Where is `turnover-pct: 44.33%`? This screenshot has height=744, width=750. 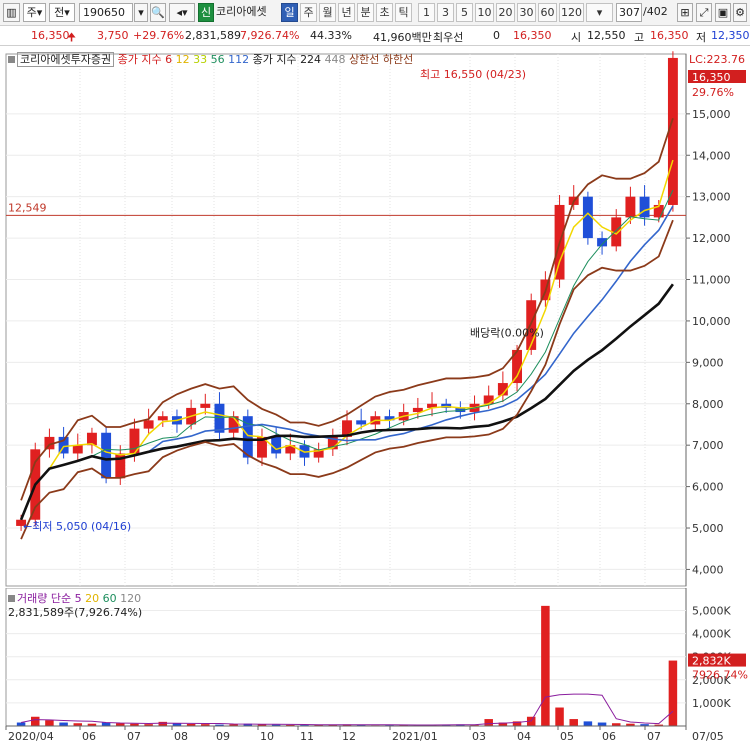 turnover-pct: 44.33% is located at coordinates (331, 35).